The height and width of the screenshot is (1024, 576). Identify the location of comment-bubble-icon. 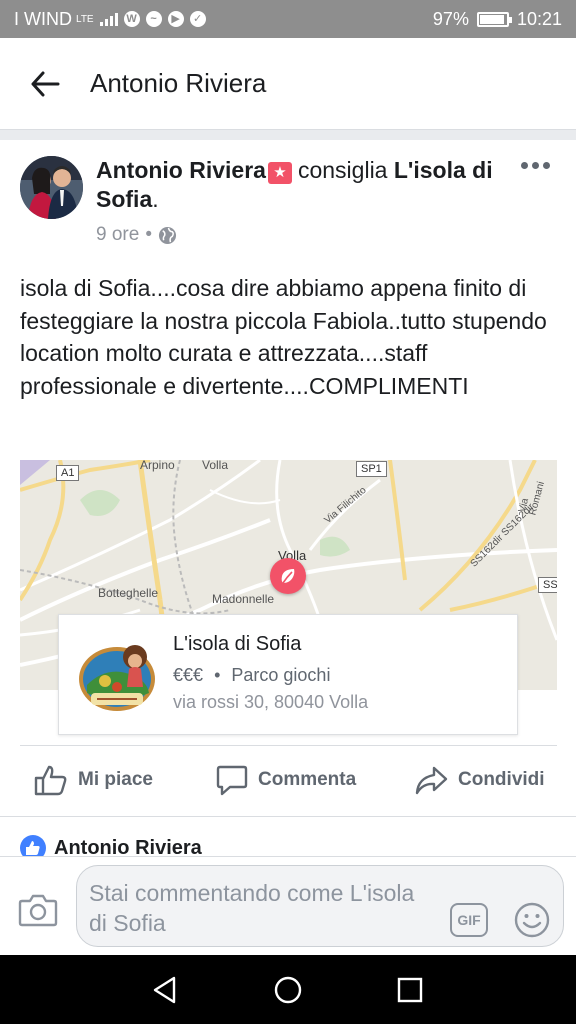
(232, 780).